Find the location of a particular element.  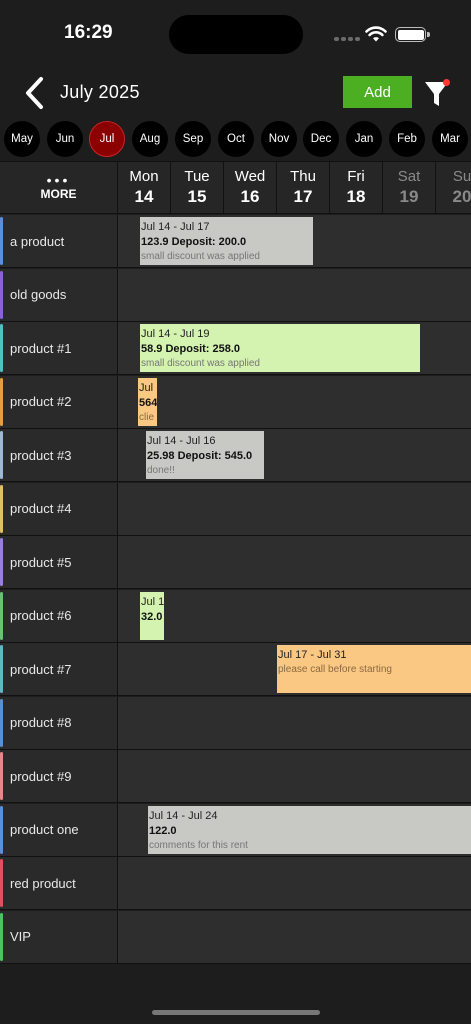

resource-label: product #8 is located at coordinates (59, 722).